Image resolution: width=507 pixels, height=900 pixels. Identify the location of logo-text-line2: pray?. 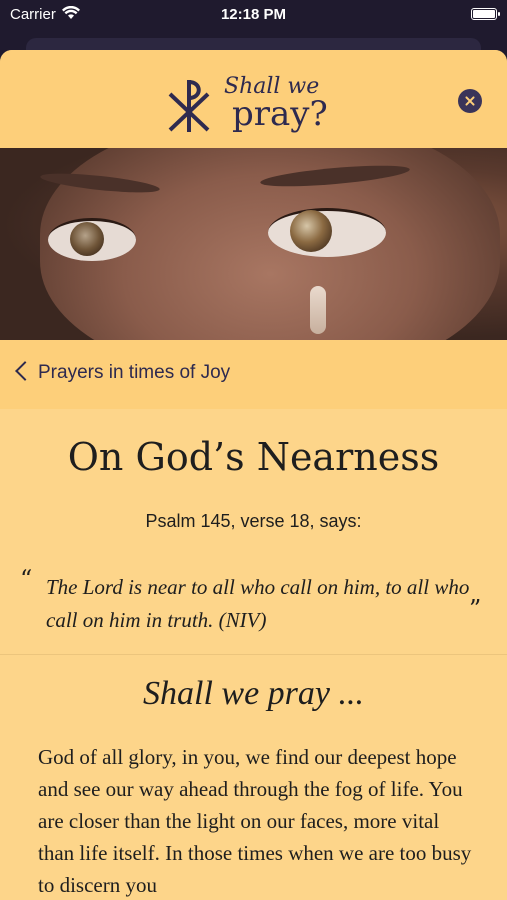
(280, 114).